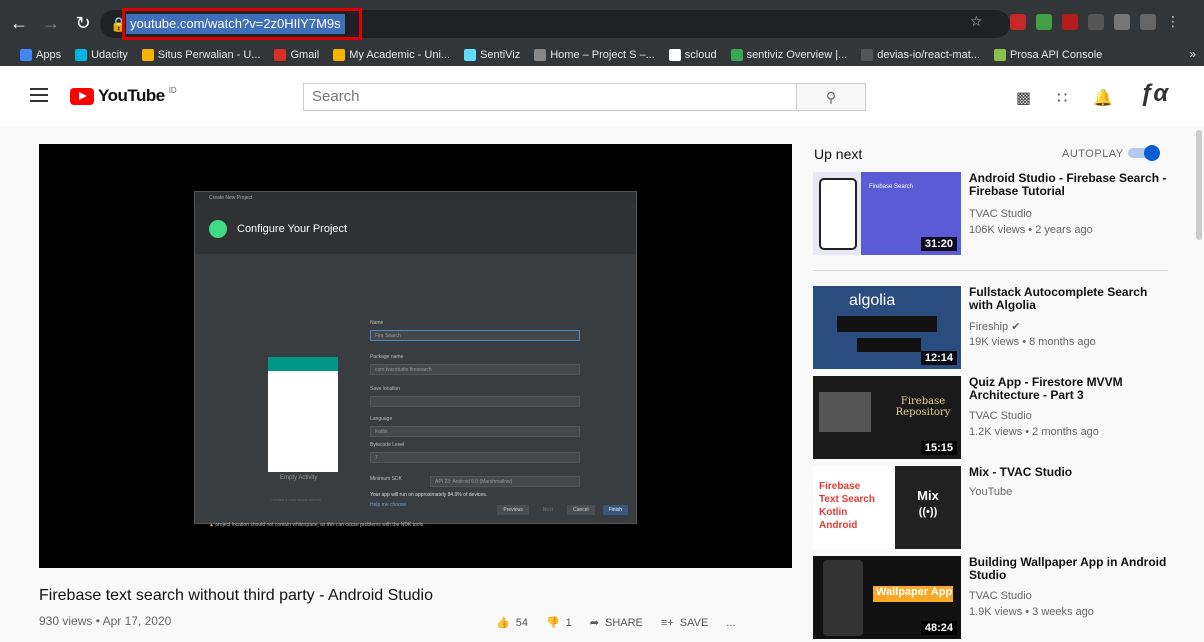 This screenshot has width=1204, height=642. I want to click on bookmark-item: SentiViz, so click(492, 55).